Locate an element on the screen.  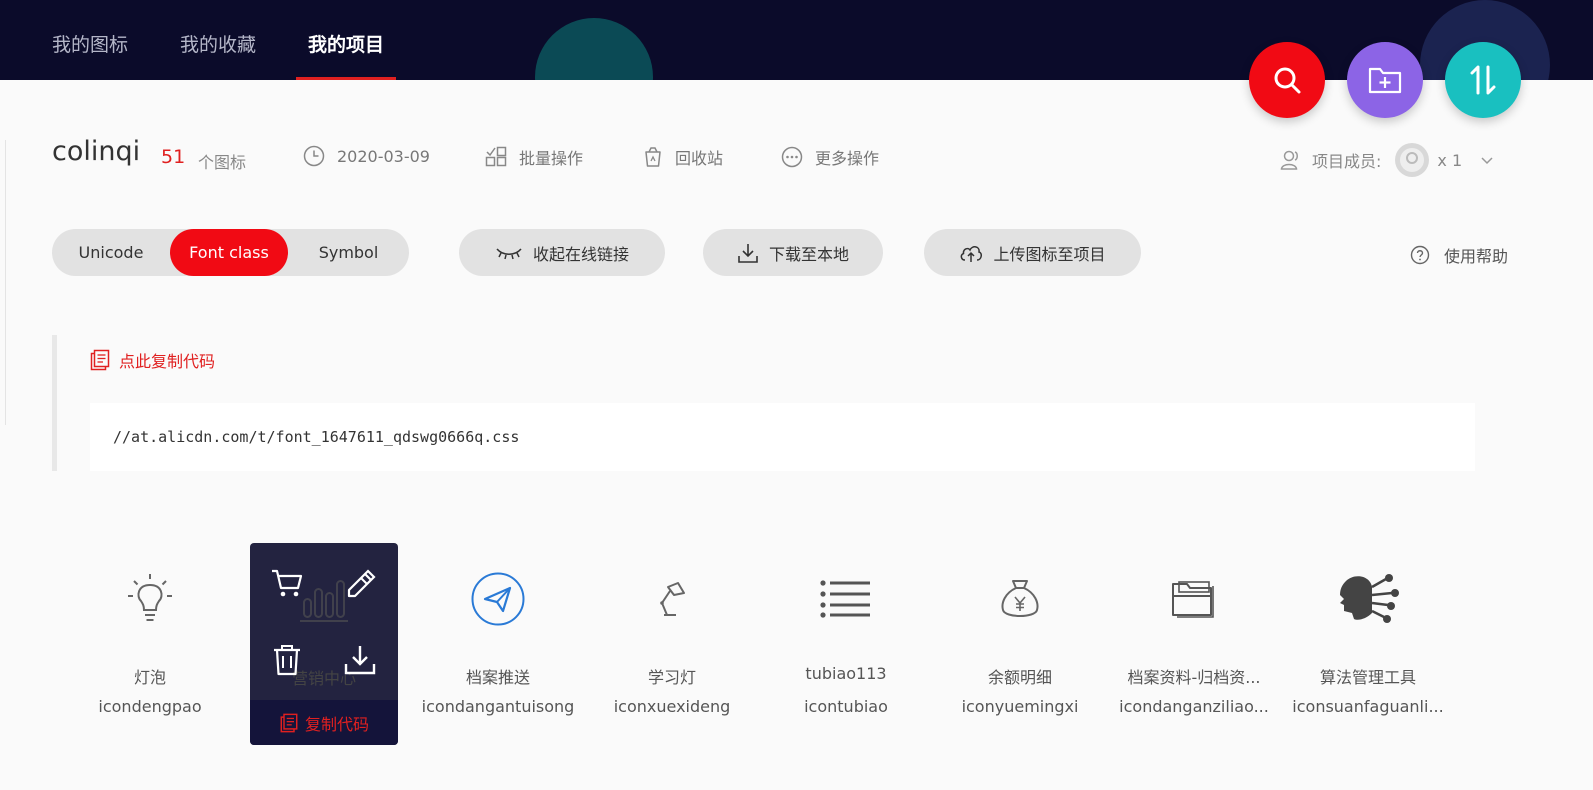
avatar is located at coordinates (1412, 160).